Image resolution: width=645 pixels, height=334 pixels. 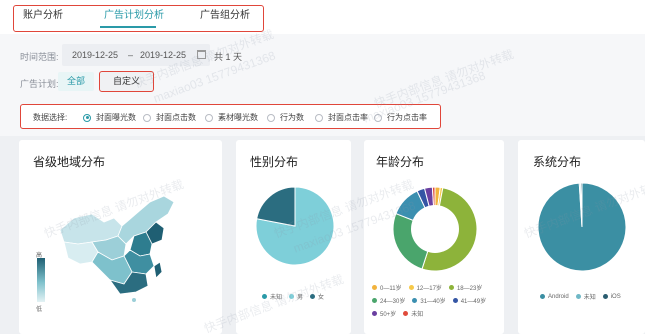 I want to click on legend-item: 12—17岁, so click(x=425, y=287).